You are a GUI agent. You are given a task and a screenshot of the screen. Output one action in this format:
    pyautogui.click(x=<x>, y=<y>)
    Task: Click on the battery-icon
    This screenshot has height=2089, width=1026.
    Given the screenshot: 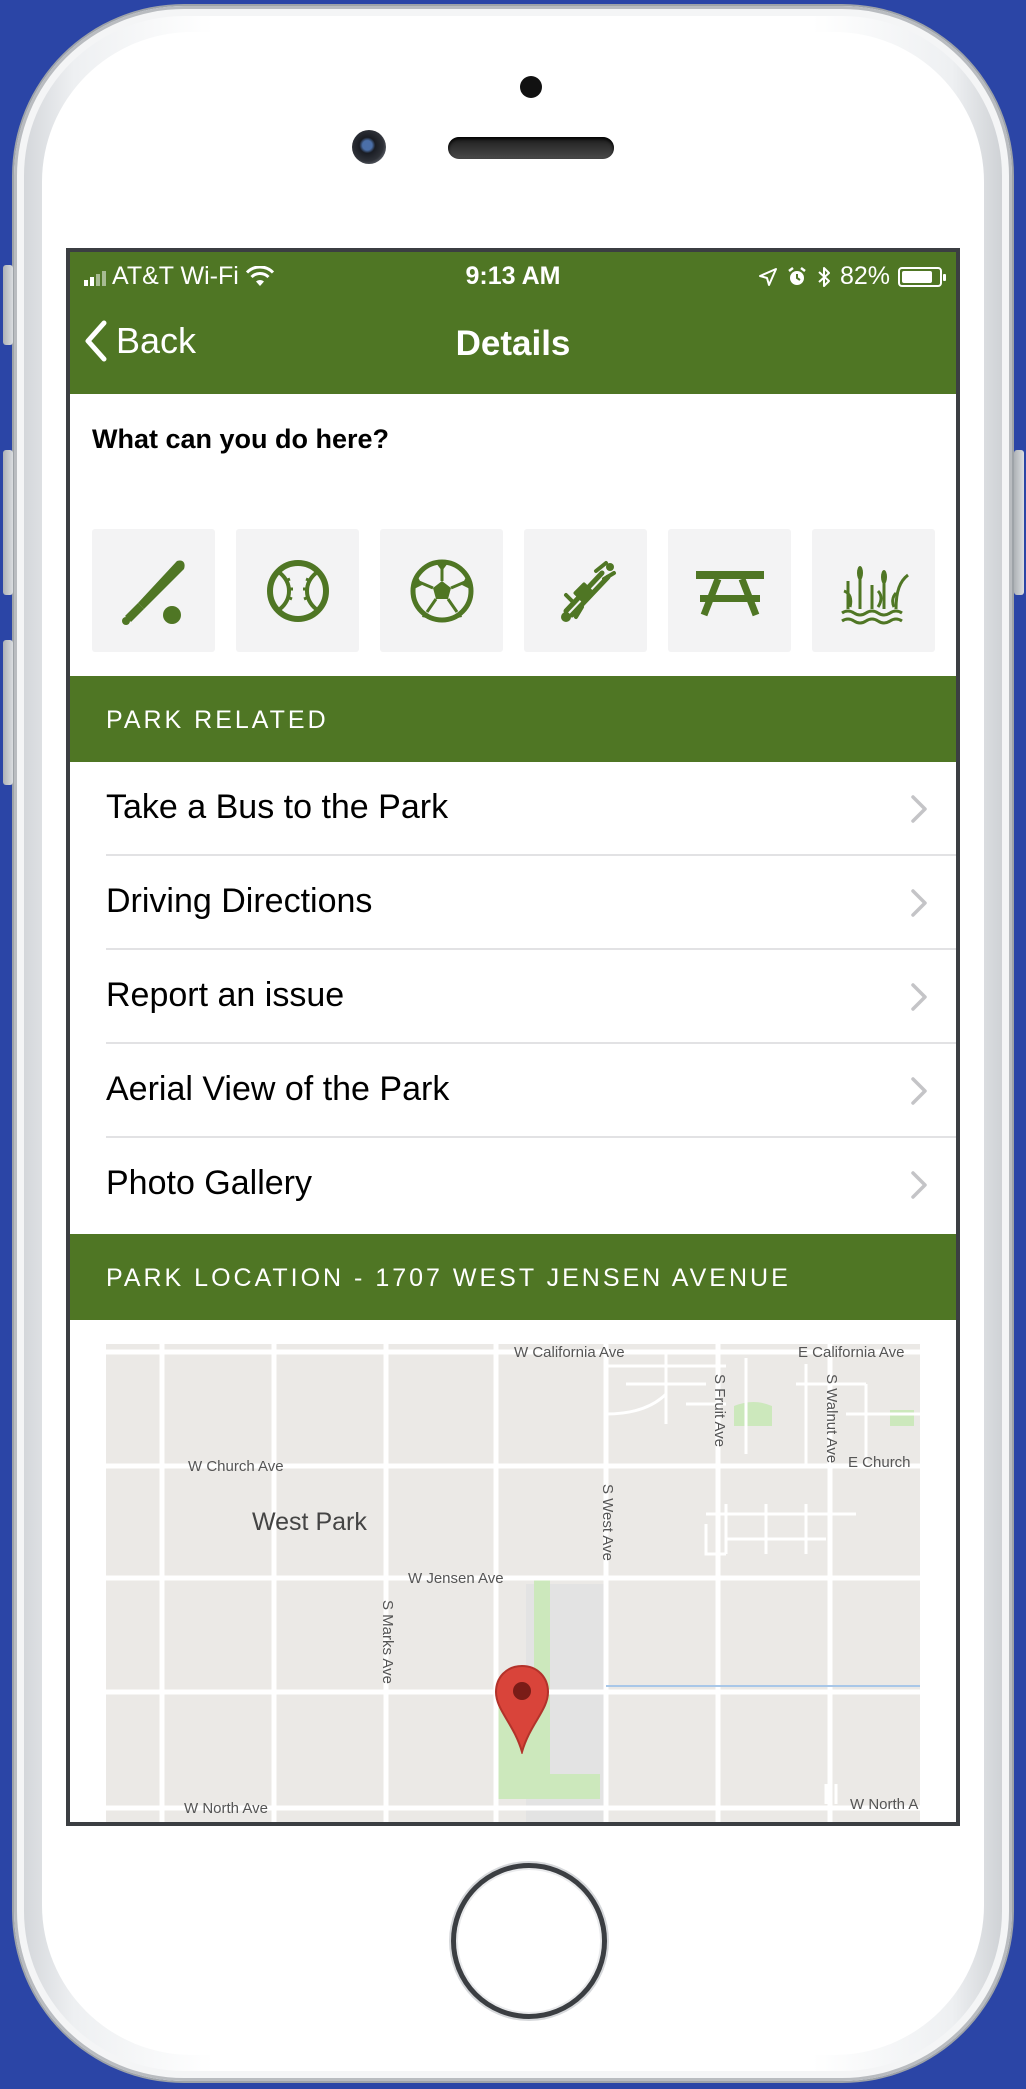 What is the action you would take?
    pyautogui.click(x=922, y=276)
    